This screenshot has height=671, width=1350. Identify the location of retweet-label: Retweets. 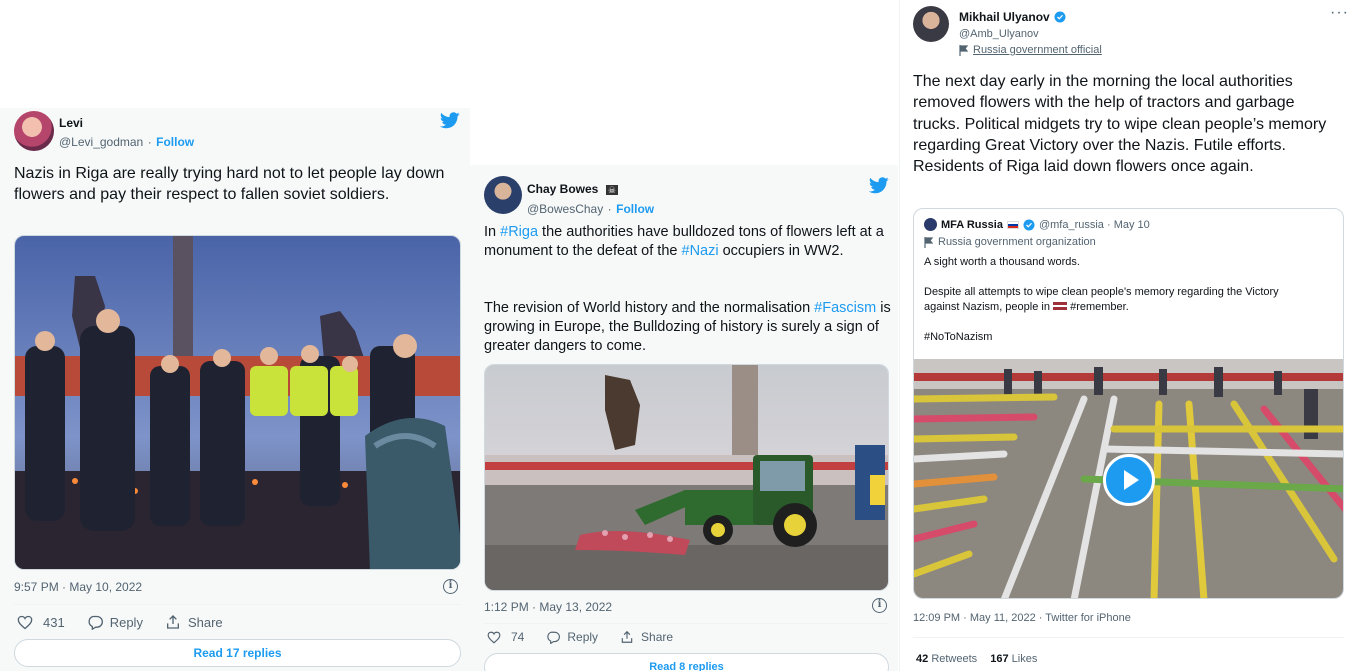
(954, 659).